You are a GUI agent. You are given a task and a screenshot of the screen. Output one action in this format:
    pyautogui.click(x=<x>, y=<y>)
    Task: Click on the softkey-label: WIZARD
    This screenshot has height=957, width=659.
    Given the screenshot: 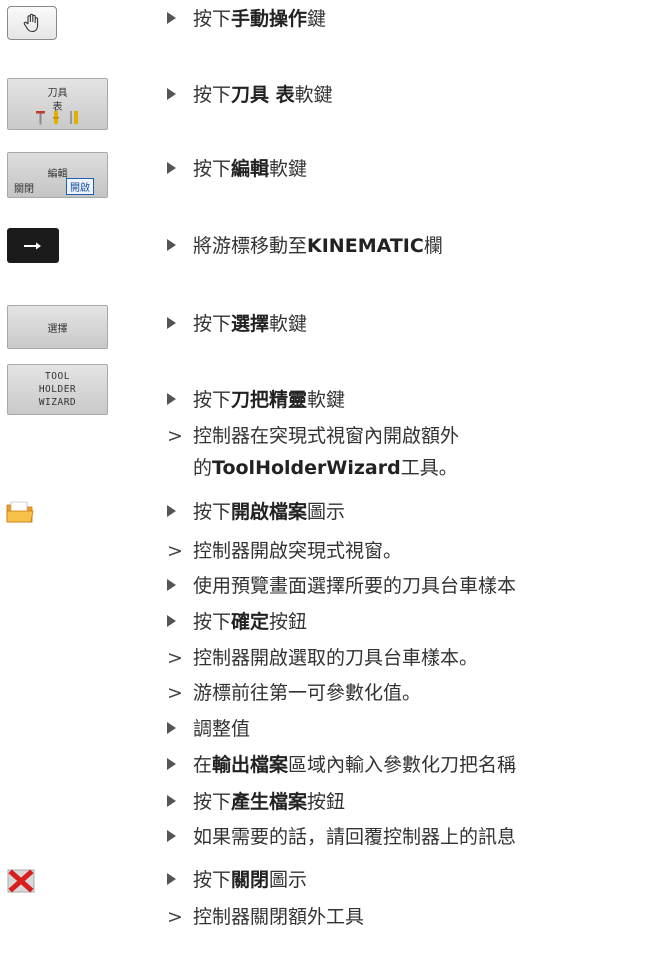 What is the action you would take?
    pyautogui.click(x=57, y=402)
    